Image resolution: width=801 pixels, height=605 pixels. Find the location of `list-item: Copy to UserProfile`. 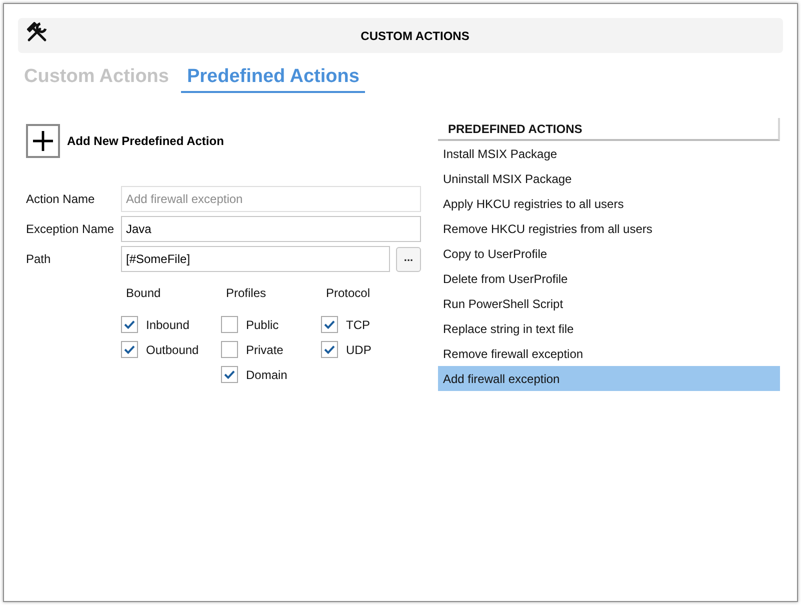

list-item: Copy to UserProfile is located at coordinates (609, 253).